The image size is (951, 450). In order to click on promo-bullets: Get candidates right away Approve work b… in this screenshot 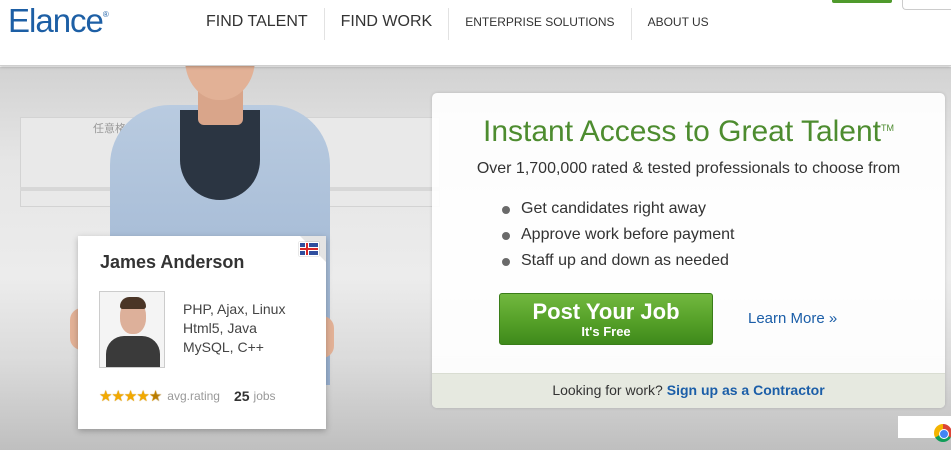, I will do `click(617, 239)`.